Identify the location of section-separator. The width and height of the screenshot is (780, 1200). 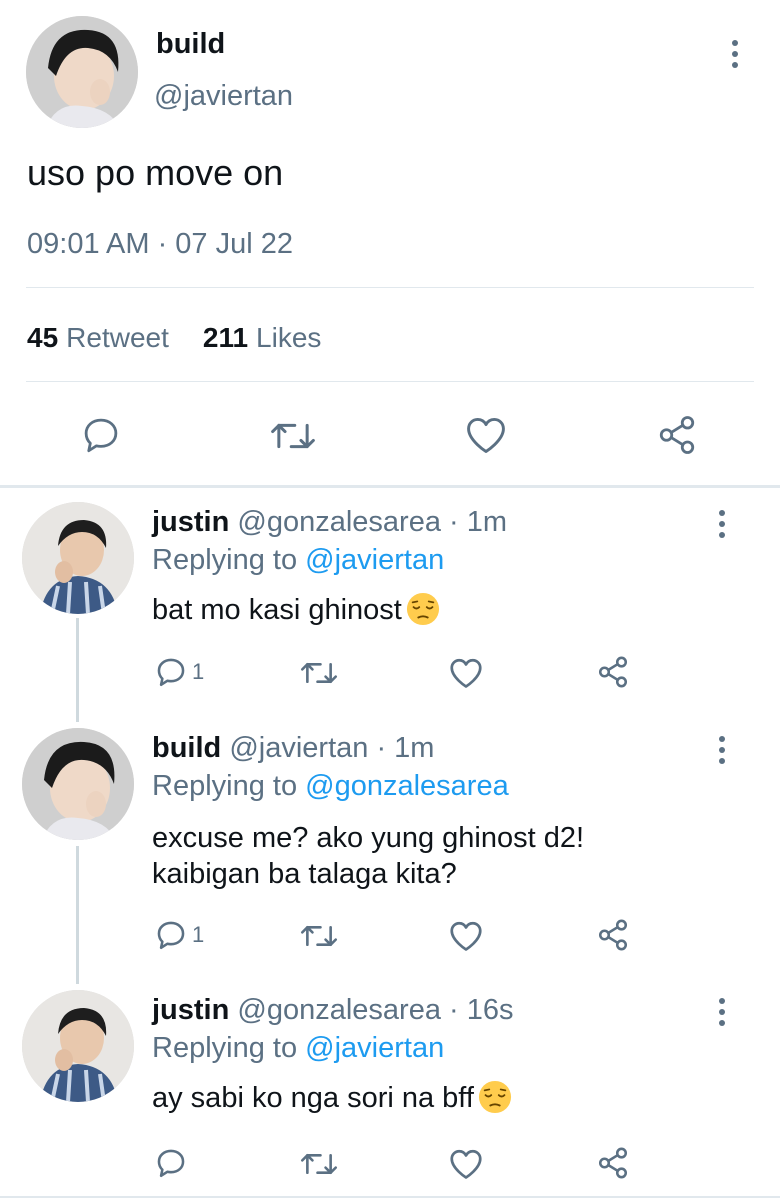
(390, 486).